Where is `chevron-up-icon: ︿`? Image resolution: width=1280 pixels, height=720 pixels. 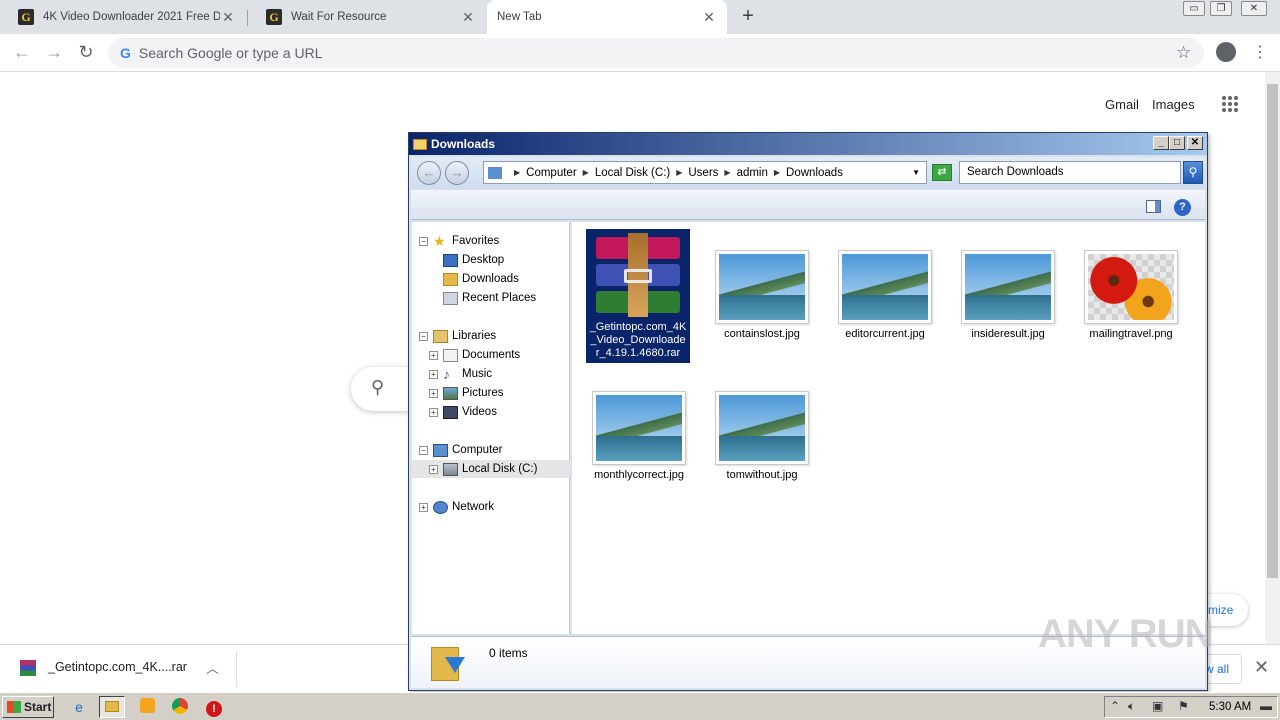 chevron-up-icon: ︿ is located at coordinates (212, 667).